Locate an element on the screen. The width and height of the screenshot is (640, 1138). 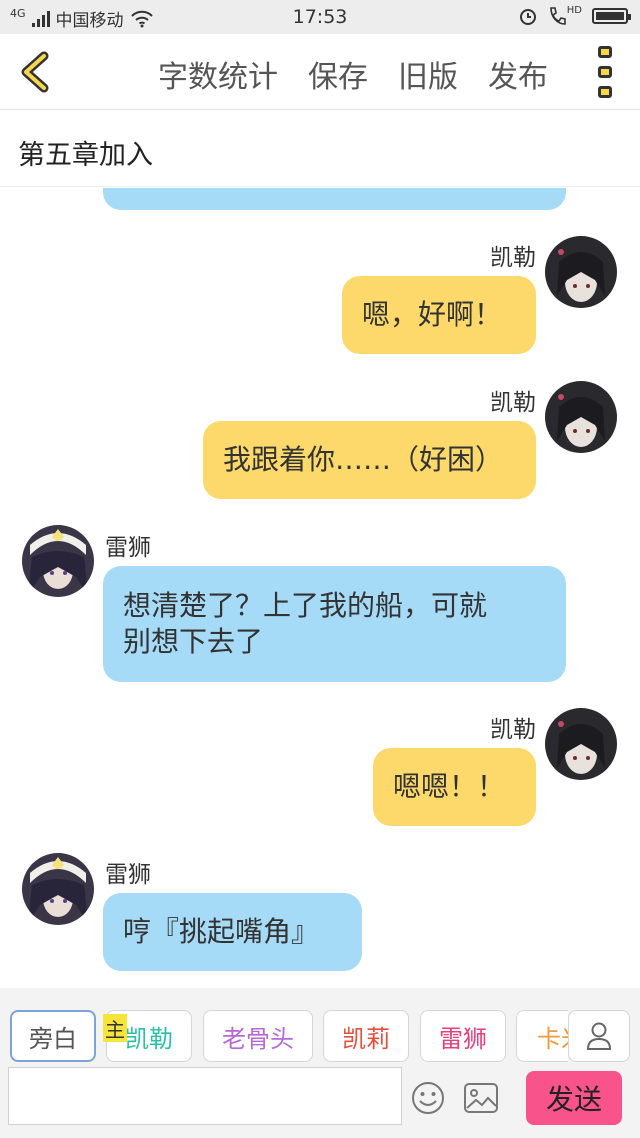
chip-label: 老骨头 is located at coordinates (258, 1038).